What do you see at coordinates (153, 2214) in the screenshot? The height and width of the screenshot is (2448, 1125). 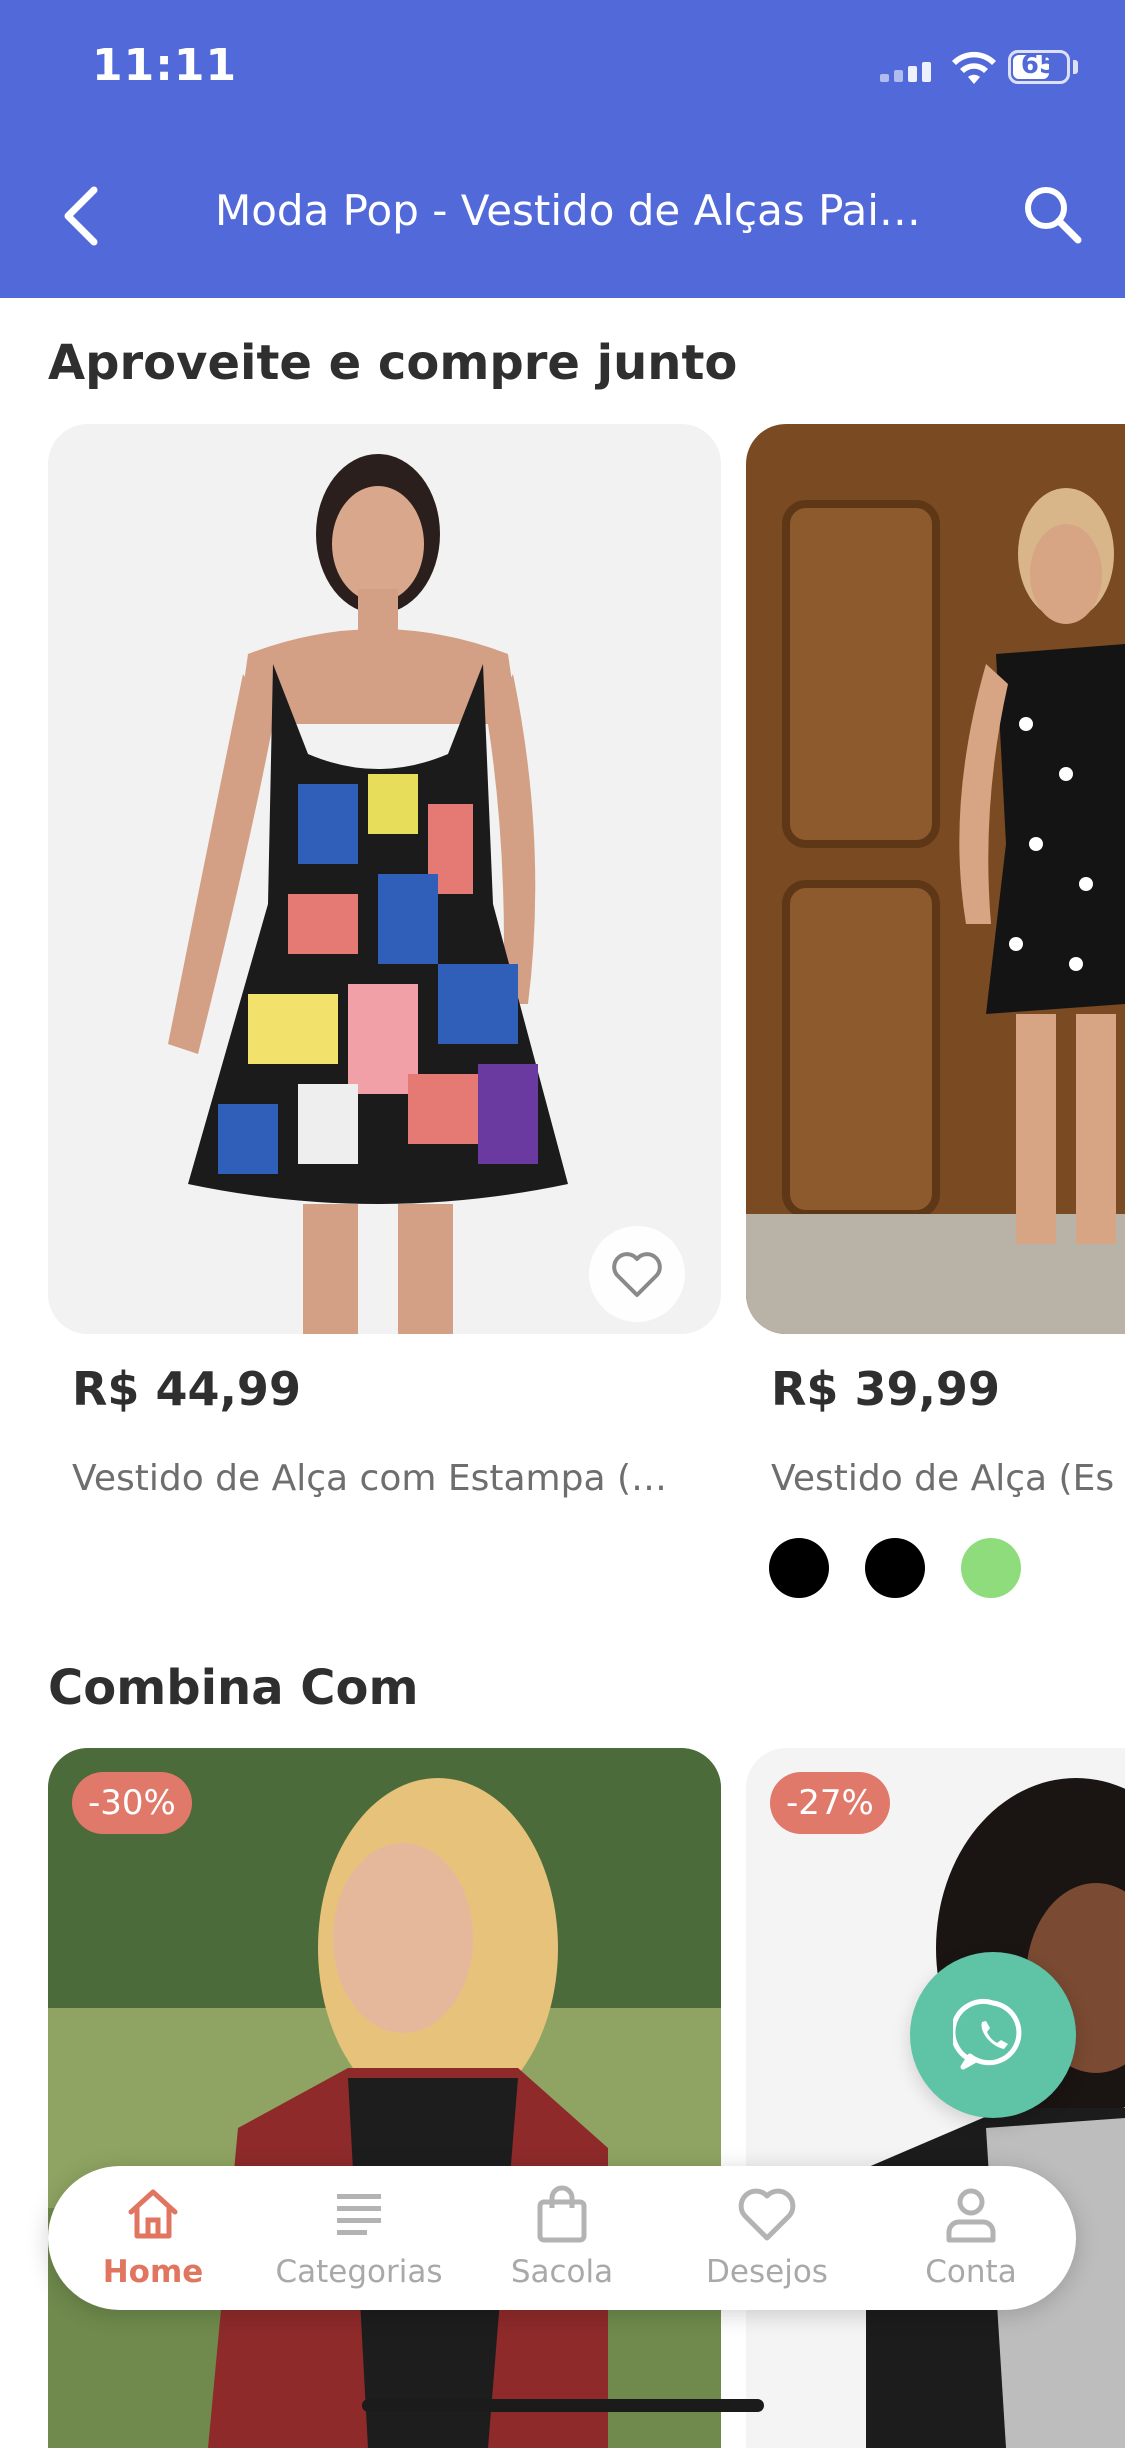 I see `home-icon` at bounding box center [153, 2214].